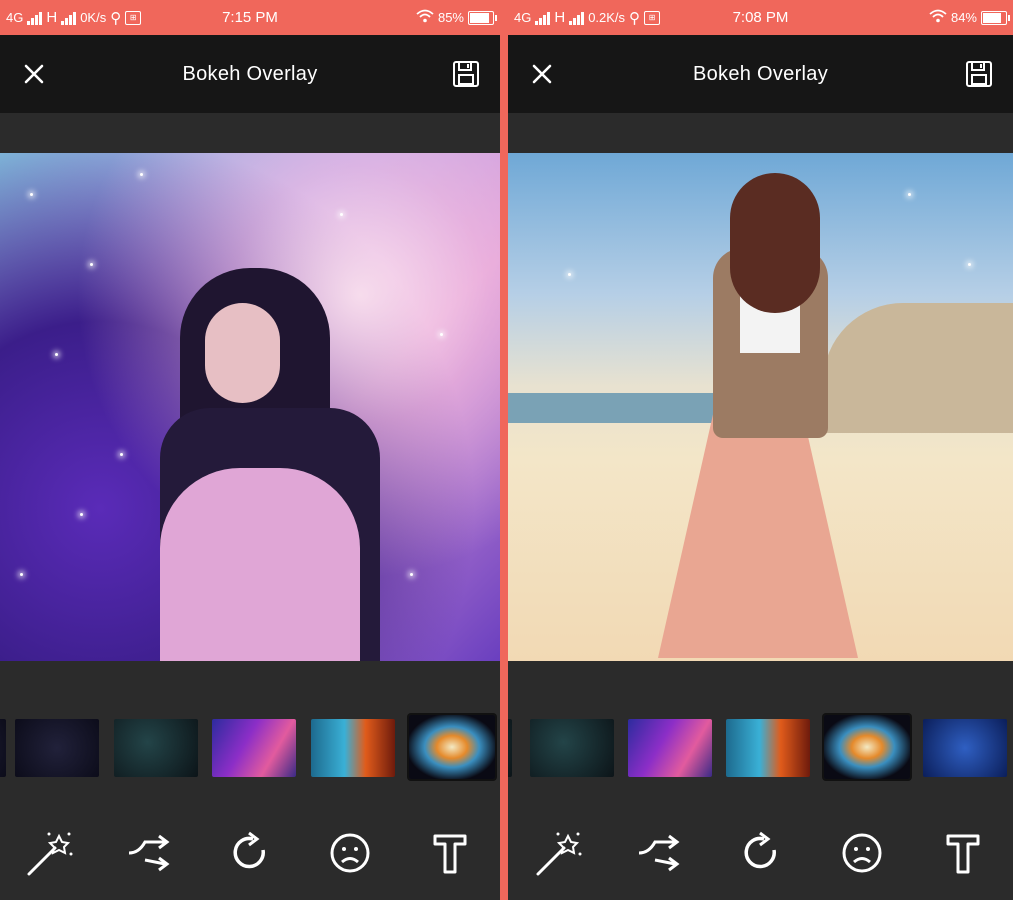 The image size is (1013, 900). Describe the element at coordinates (260, 564) in the screenshot. I see `subject-legs` at that location.